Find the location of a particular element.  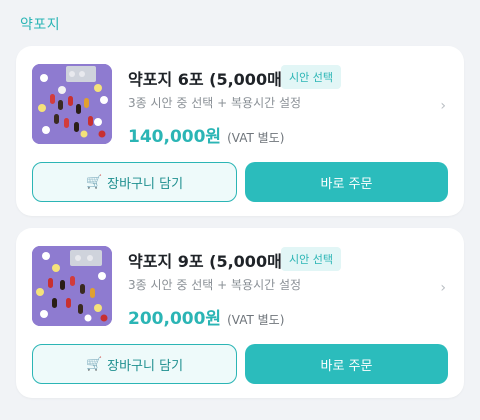

section-title: 약포지 is located at coordinates (40, 25).